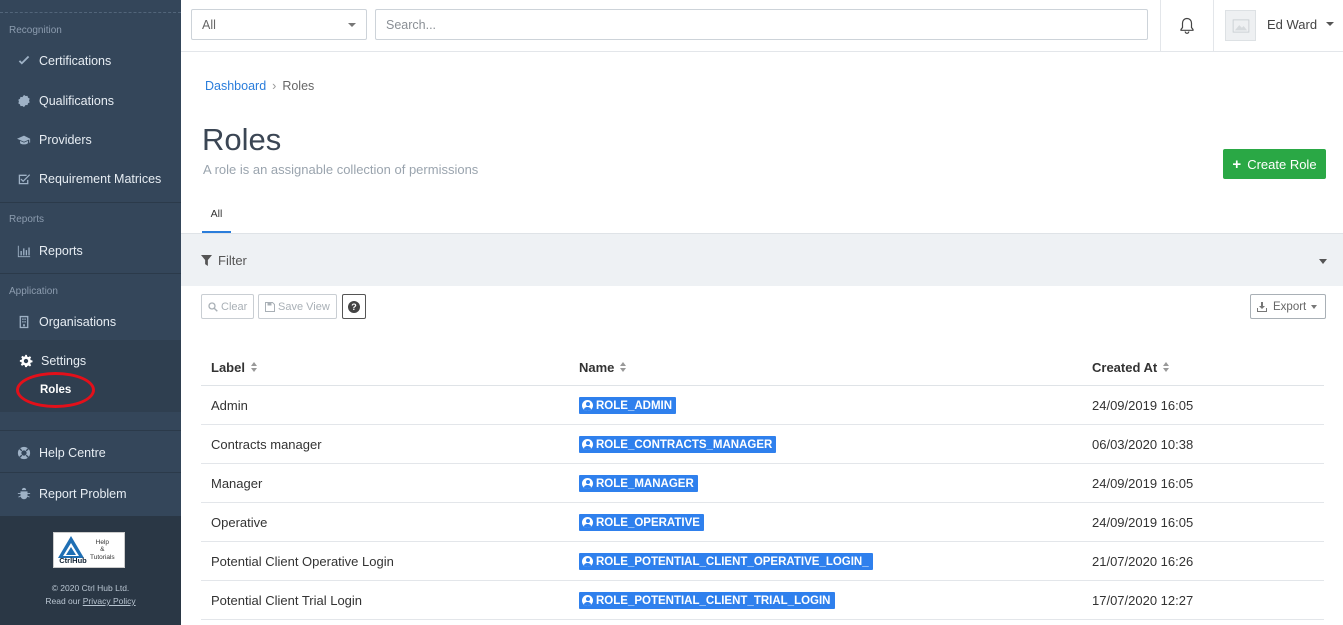  Describe the element at coordinates (224, 260) in the screenshot. I see `filter-toggle: Filter` at that location.